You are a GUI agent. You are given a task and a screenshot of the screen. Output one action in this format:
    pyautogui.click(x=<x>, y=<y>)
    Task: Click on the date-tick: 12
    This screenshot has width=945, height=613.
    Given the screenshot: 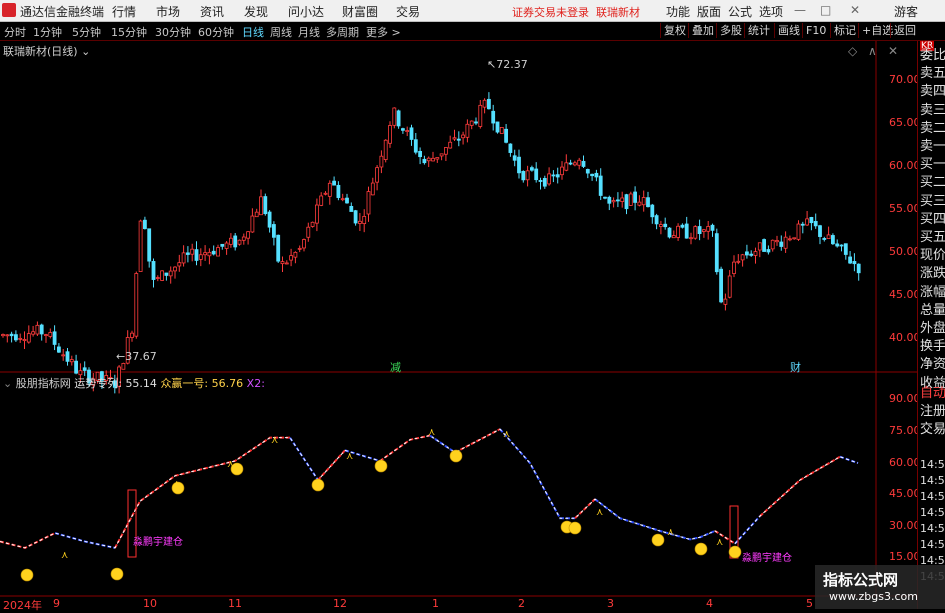 What is the action you would take?
    pyautogui.click(x=340, y=603)
    